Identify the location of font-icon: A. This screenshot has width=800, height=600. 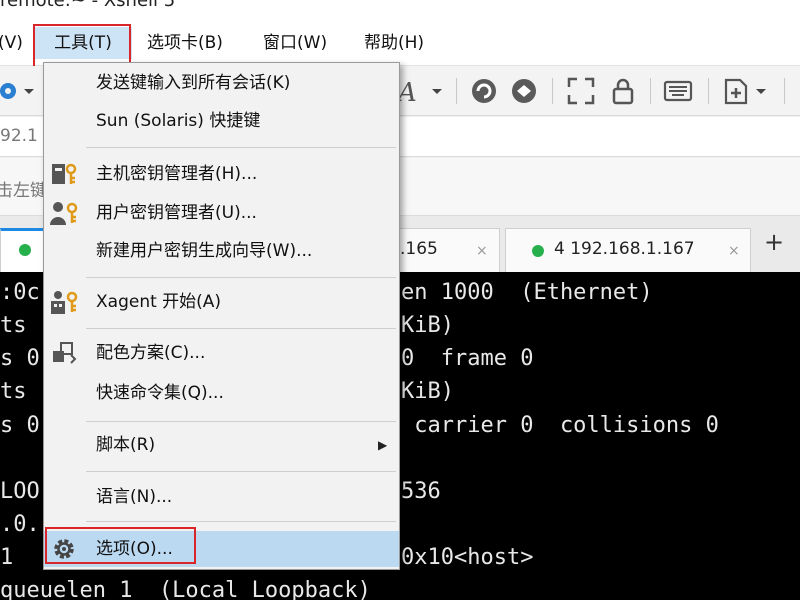
(422, 91).